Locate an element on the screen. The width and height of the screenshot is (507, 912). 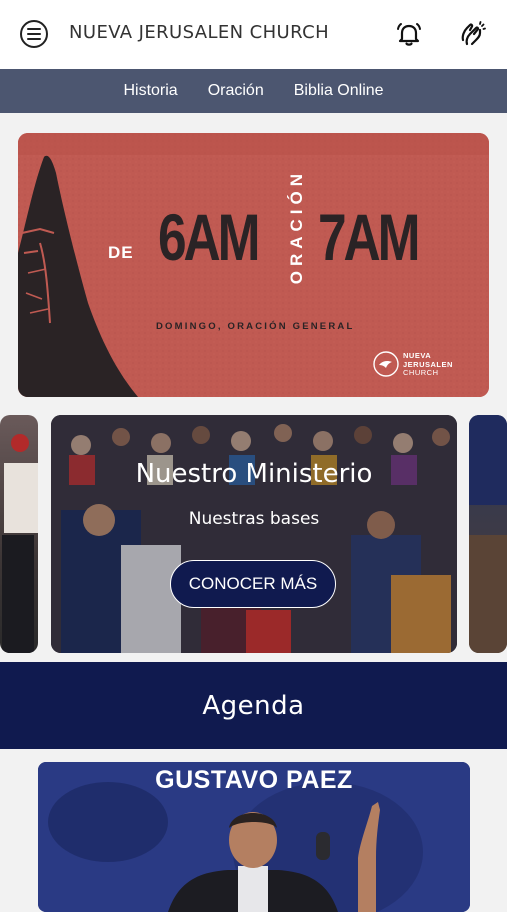
logo-text: NUEVA JERUSALEN CHURCH is located at coordinates (428, 364).